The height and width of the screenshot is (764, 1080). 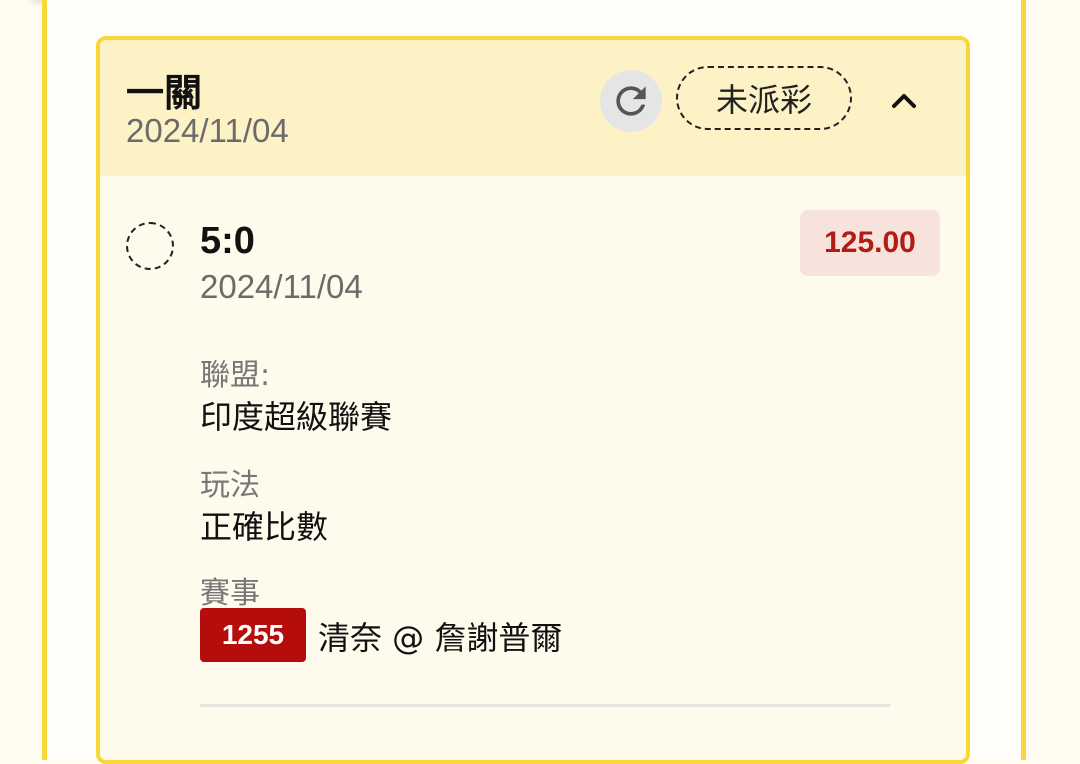 I want to click on refresh-button, so click(x=631, y=101).